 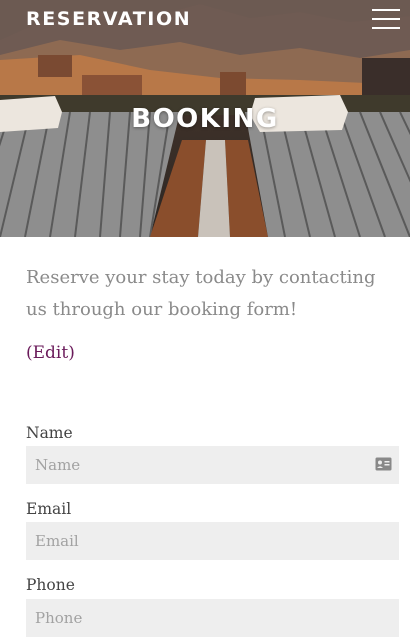 What do you see at coordinates (383, 464) in the screenshot?
I see `contact-card-icon` at bounding box center [383, 464].